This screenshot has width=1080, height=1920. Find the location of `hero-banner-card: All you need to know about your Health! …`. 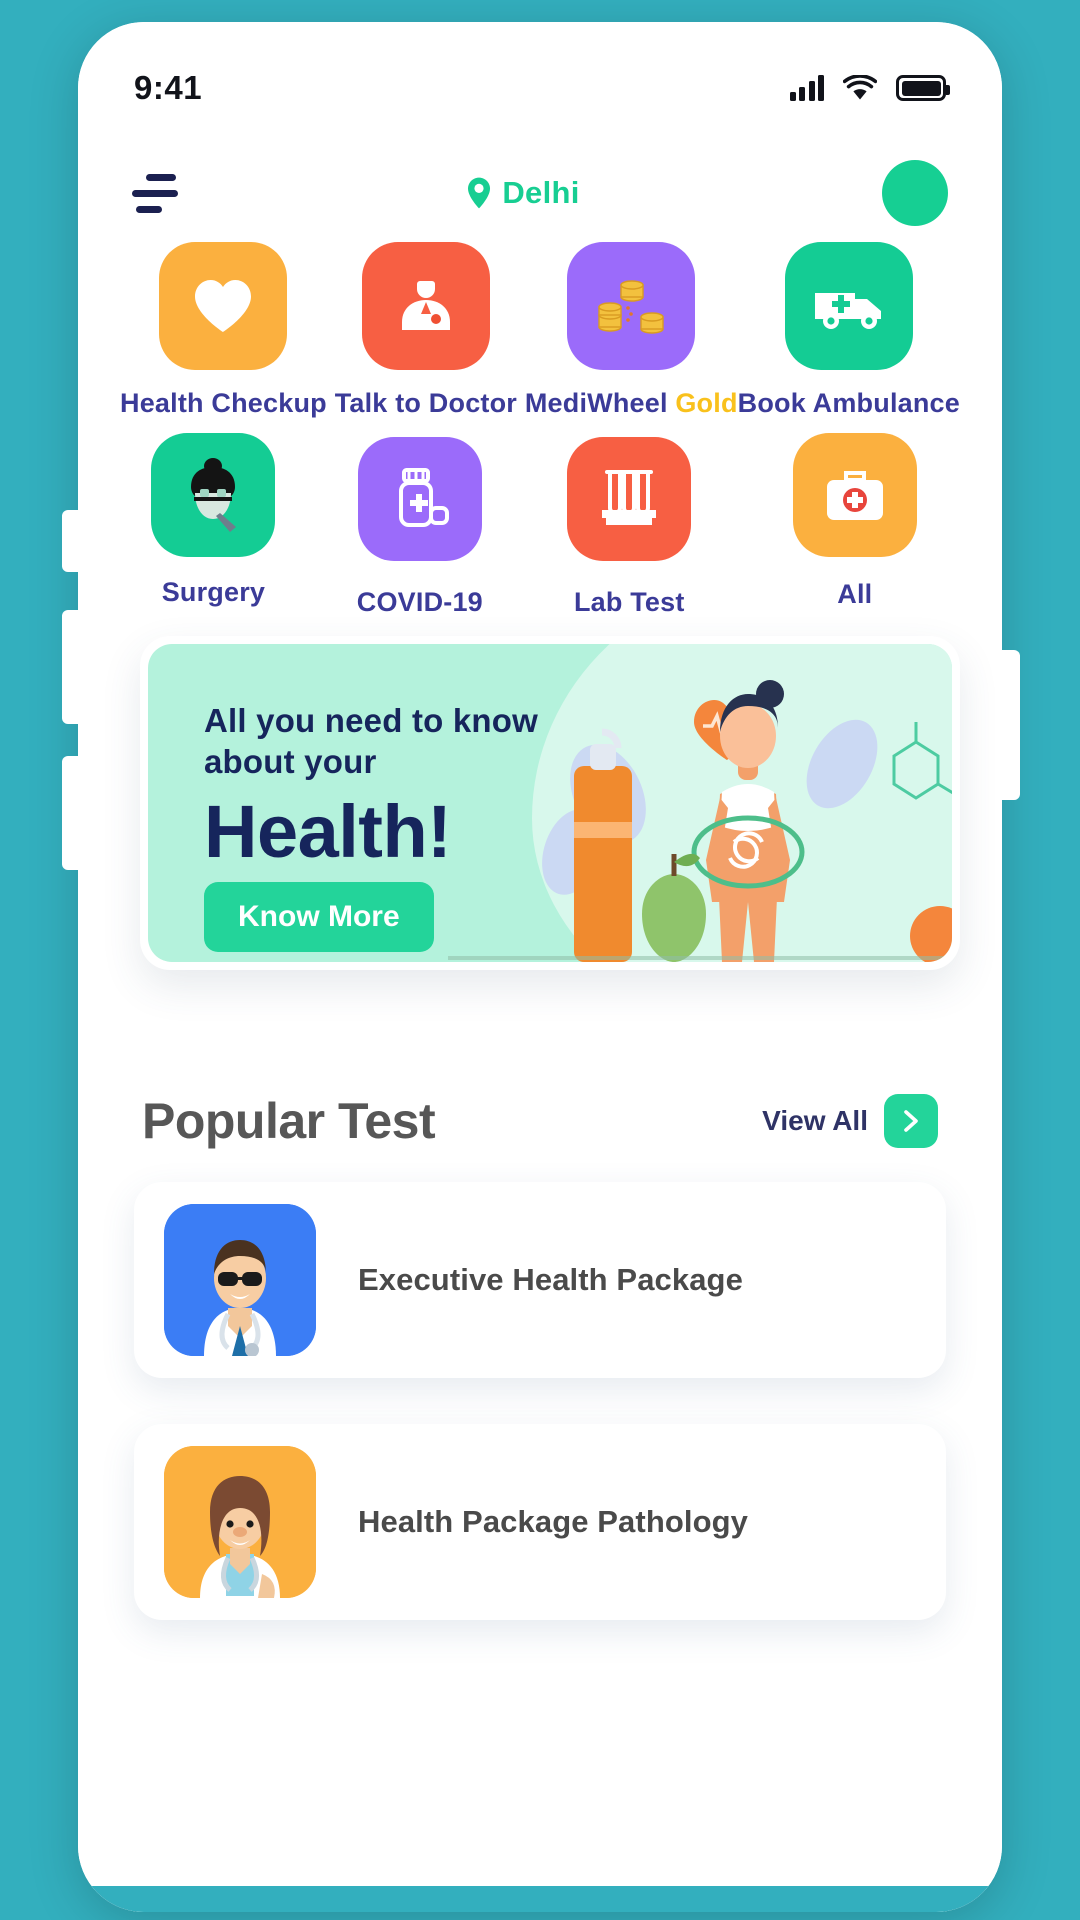

hero-banner-card: All you need to know about your Health! … is located at coordinates (550, 803).